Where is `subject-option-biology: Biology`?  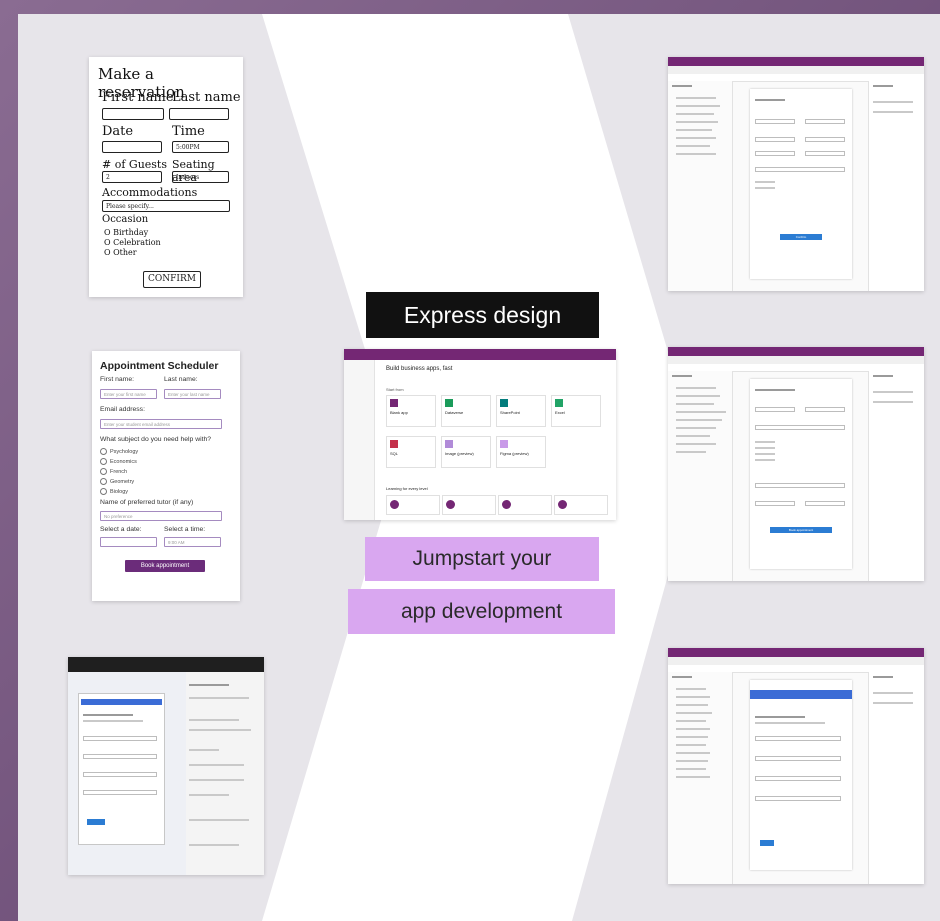
subject-option-biology: Biology is located at coordinates (114, 491).